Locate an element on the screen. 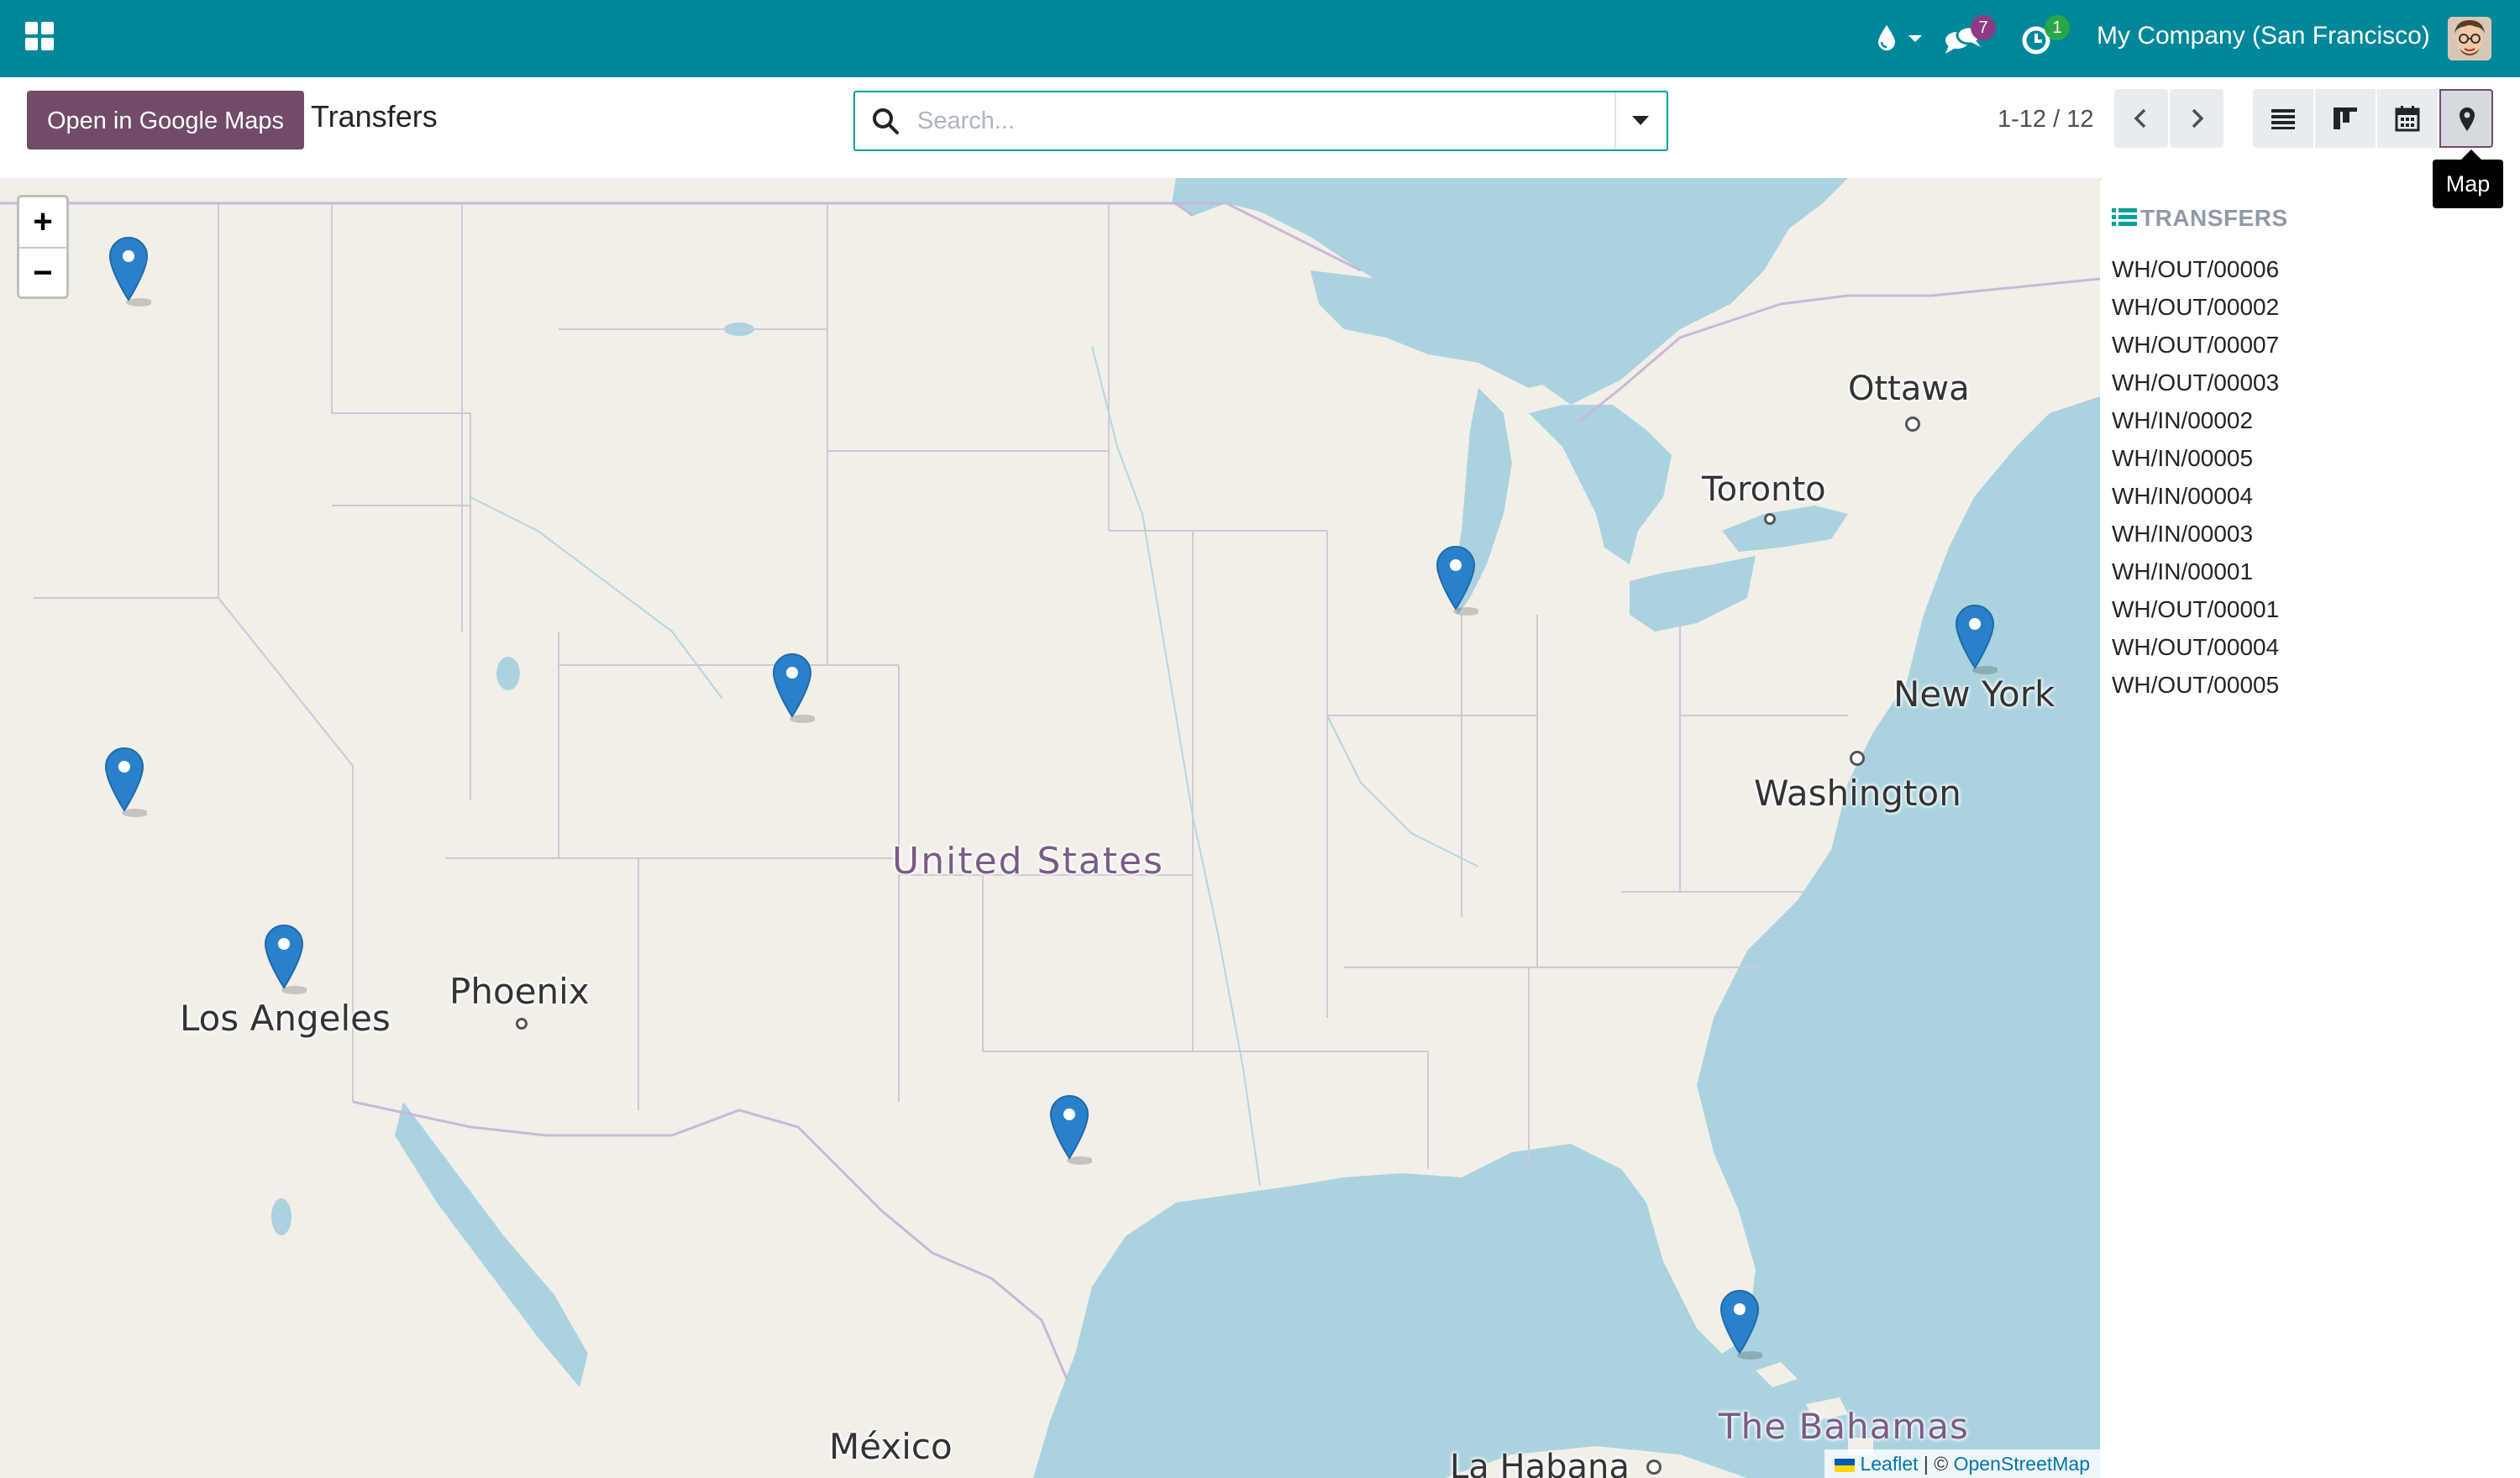 This screenshot has height=1478, width=2520. map-view-tooltip: Map is located at coordinates (2468, 178).